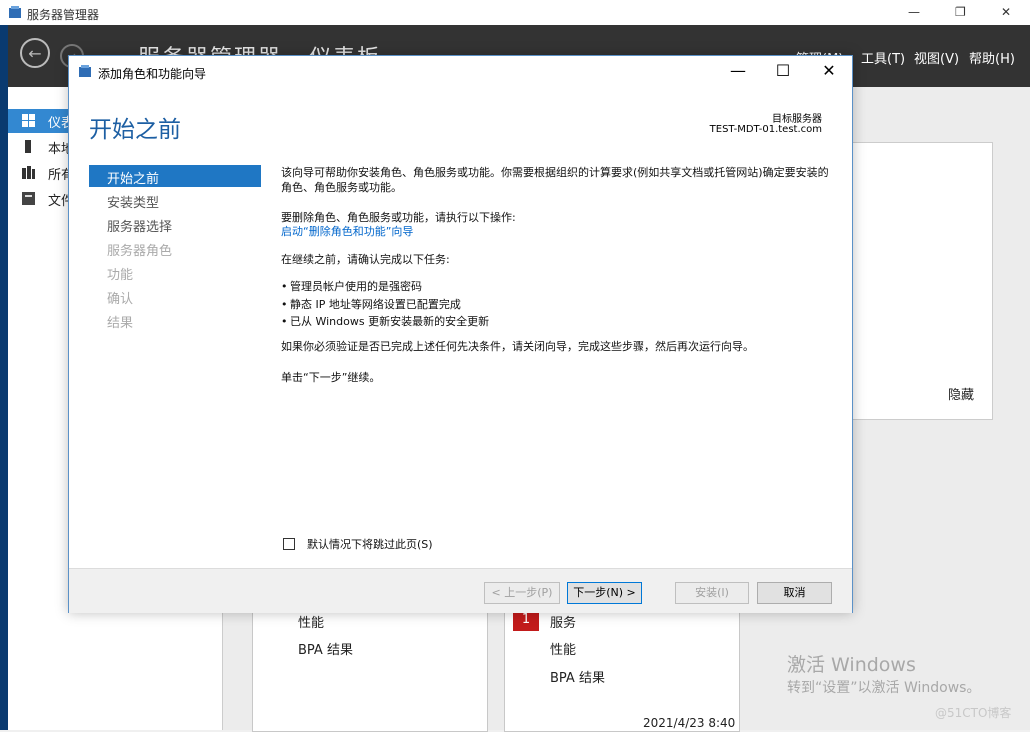  Describe the element at coordinates (175, 224) in the screenshot. I see `step-server-selection: 服务器选择` at that location.